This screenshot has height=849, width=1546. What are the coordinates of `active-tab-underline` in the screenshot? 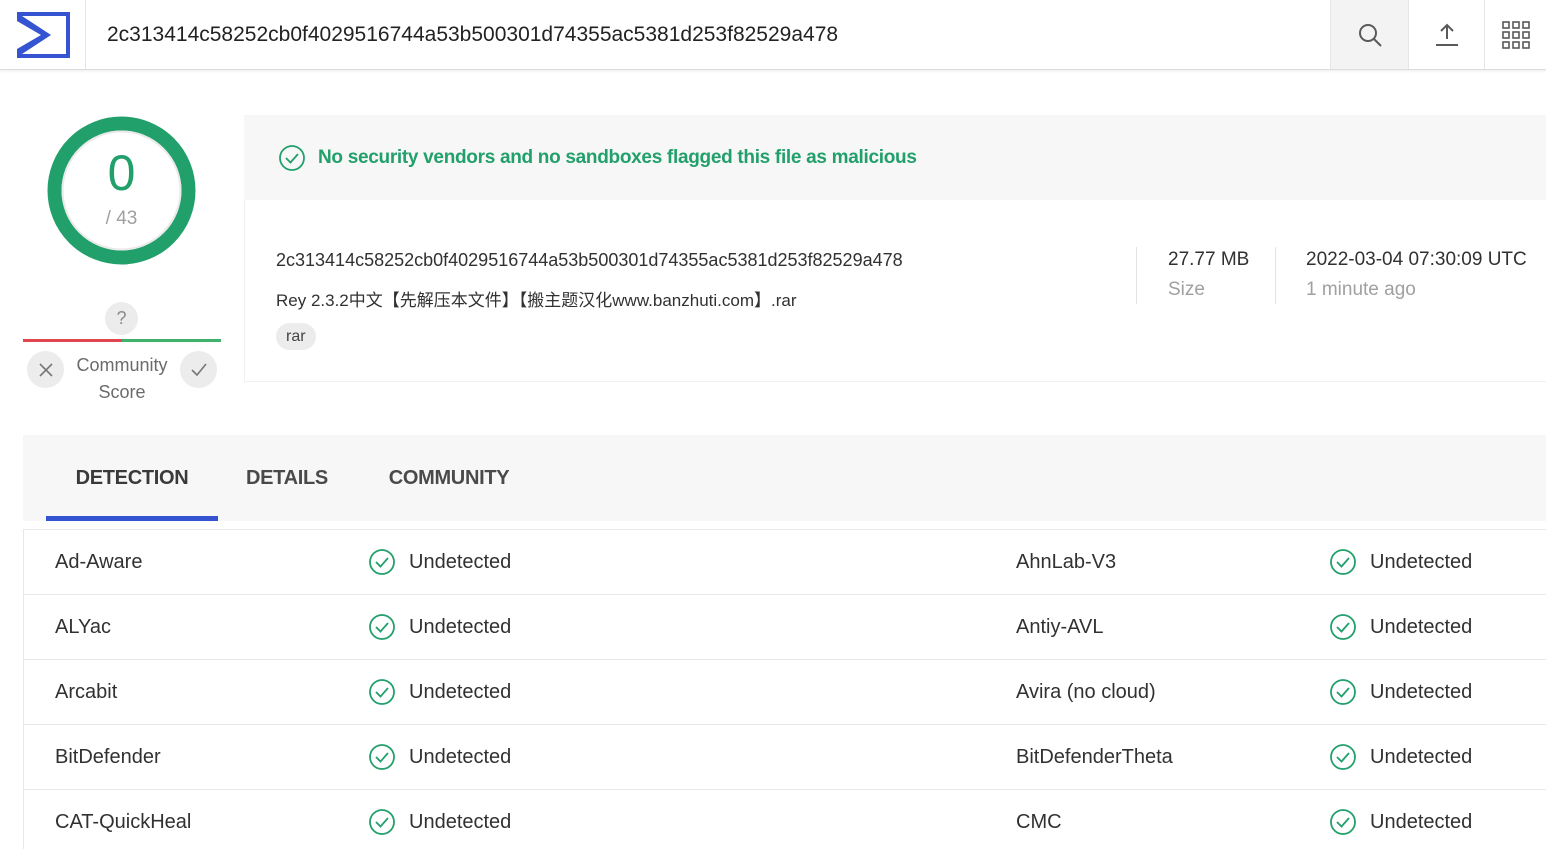 It's located at (132, 518).